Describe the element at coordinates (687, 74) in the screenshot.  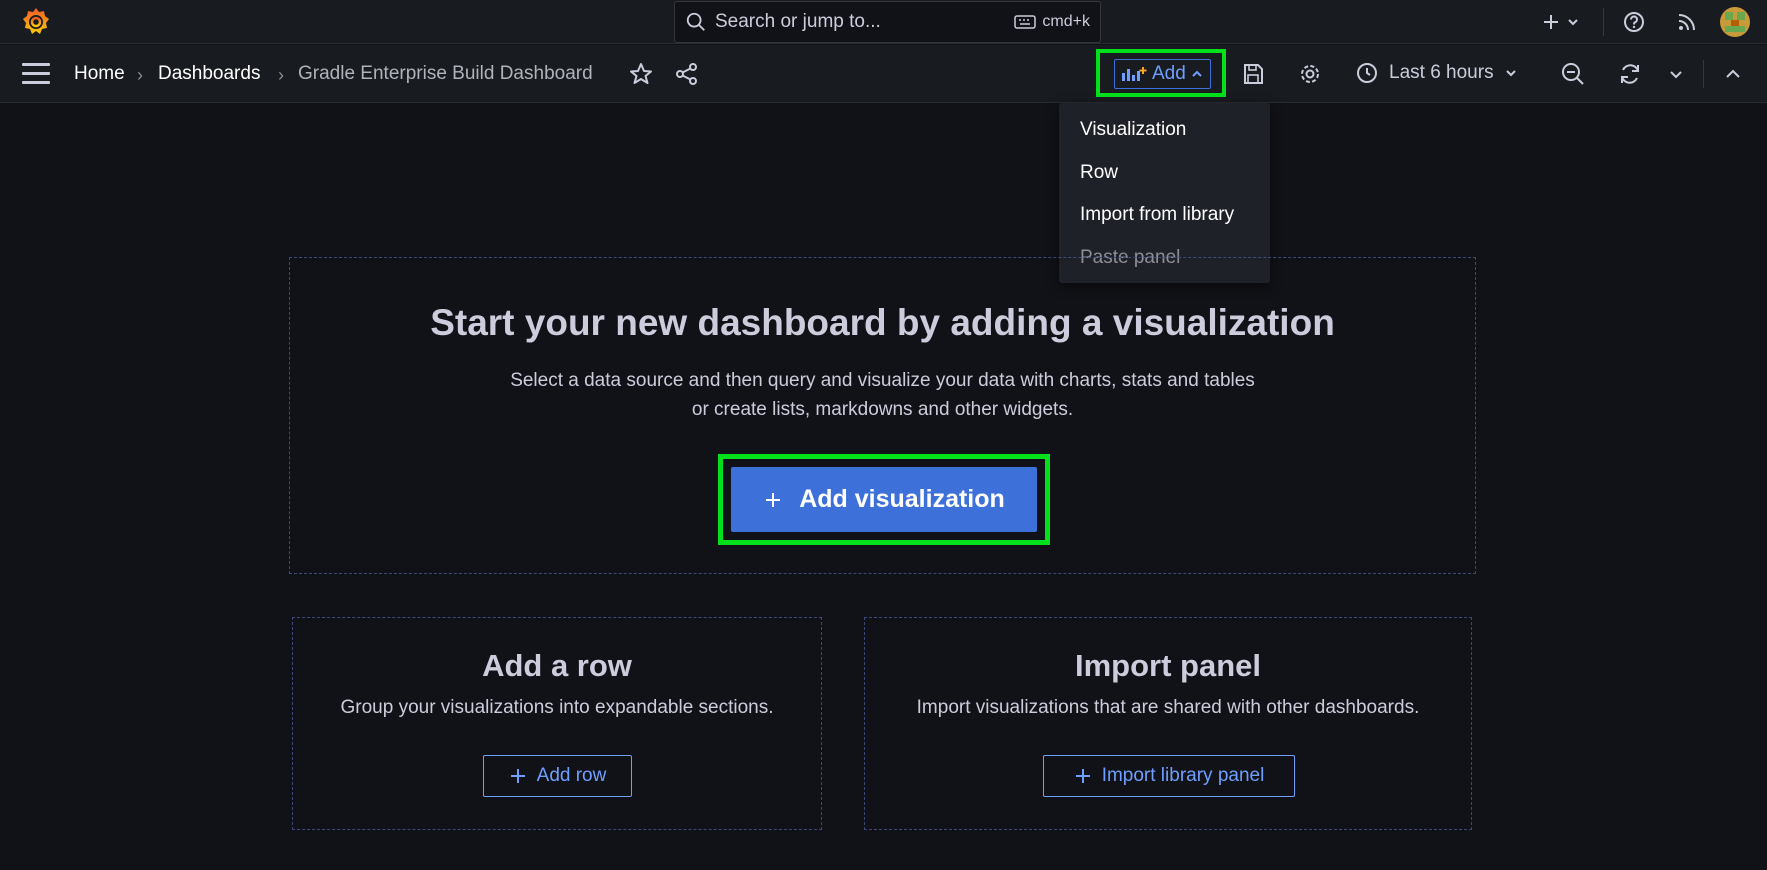
I see `share-icon` at that location.